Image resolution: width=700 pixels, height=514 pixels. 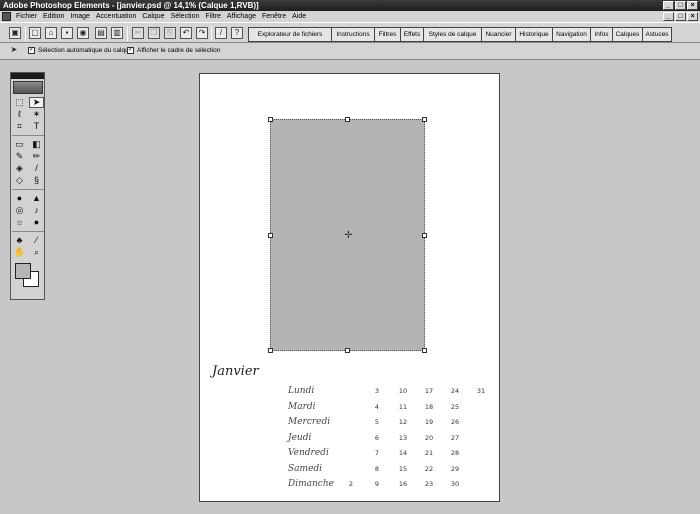 What do you see at coordinates (241, 16) in the screenshot?
I see `menu-affichage: Affichage` at bounding box center [241, 16].